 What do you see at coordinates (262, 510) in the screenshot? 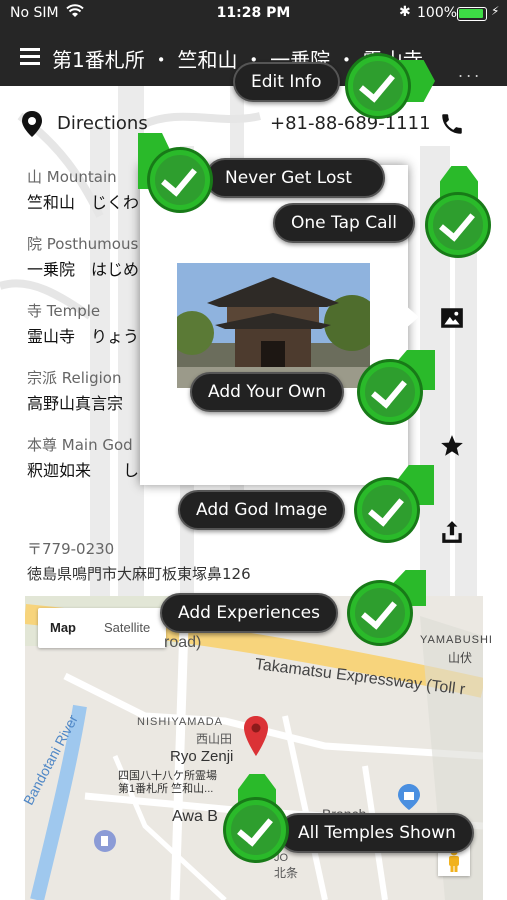
I see `god-image-callout: Add God Image` at bounding box center [262, 510].